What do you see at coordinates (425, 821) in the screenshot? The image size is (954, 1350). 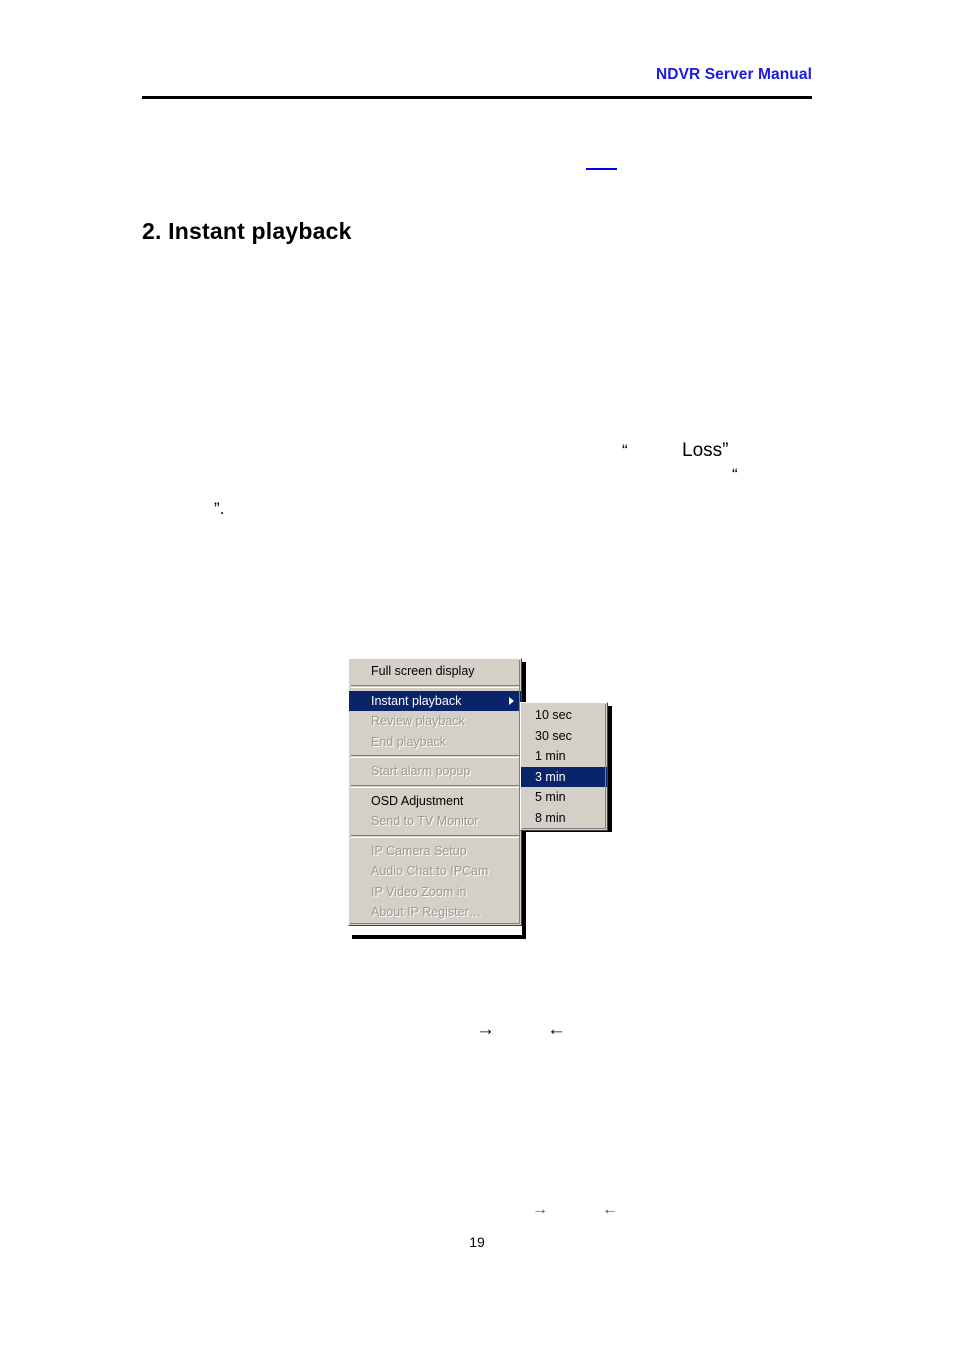 I see `menu-item-label: Send to TV Monitor` at bounding box center [425, 821].